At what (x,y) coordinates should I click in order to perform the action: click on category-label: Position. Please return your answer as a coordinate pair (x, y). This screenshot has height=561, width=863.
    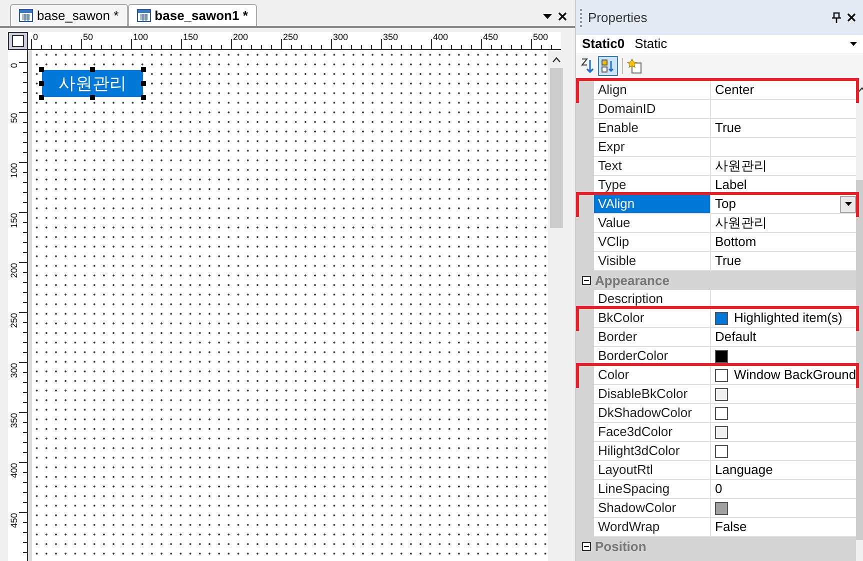
    Looking at the image, I should click on (620, 547).